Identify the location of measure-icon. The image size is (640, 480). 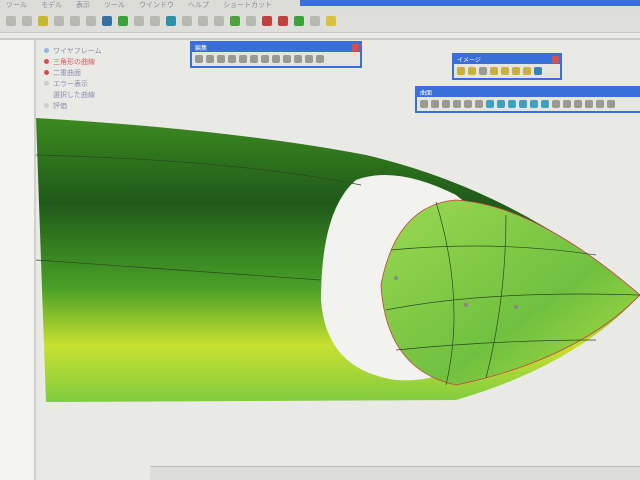
(155, 20).